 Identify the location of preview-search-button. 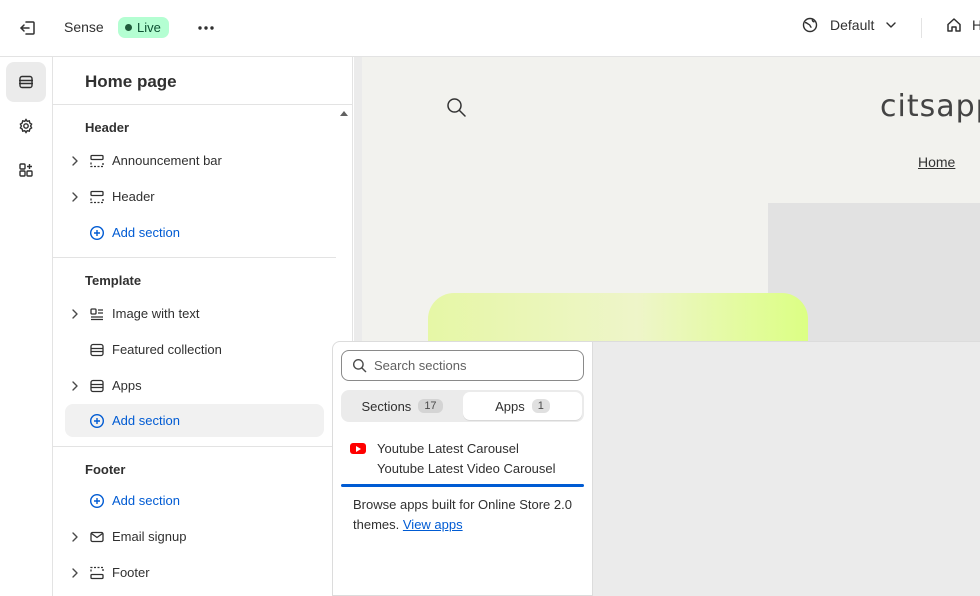
(456, 108).